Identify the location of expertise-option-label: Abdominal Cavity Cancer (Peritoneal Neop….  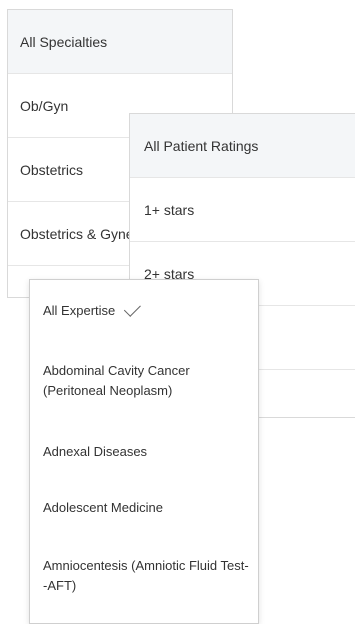
(116, 380).